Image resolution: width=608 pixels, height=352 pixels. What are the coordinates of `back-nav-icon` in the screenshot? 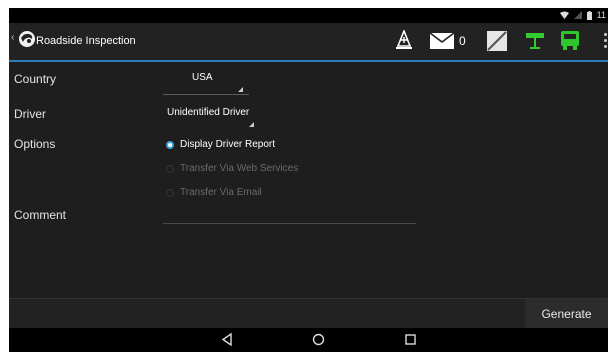 It's located at (227, 339).